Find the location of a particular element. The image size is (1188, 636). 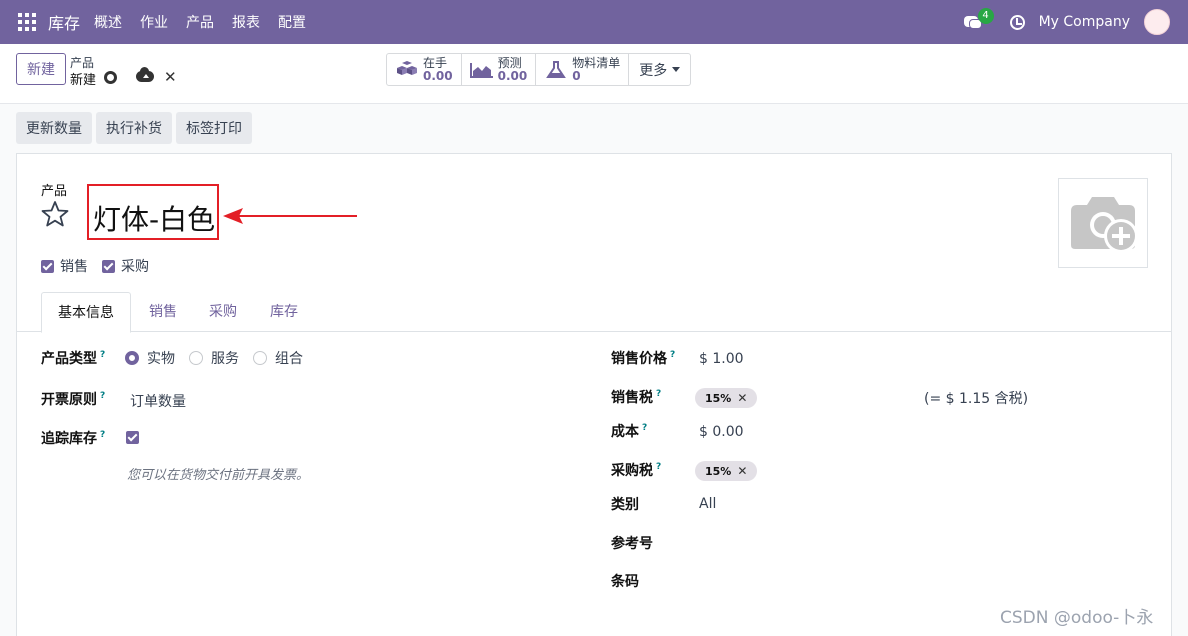

main-menu: 概述 作业 产品 报表 配置 is located at coordinates (209, 22).